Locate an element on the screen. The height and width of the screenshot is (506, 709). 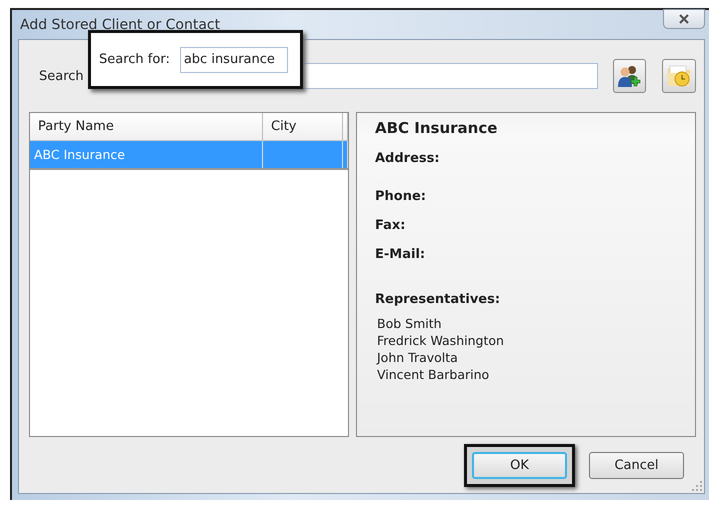
column-header: City is located at coordinates (303, 127).